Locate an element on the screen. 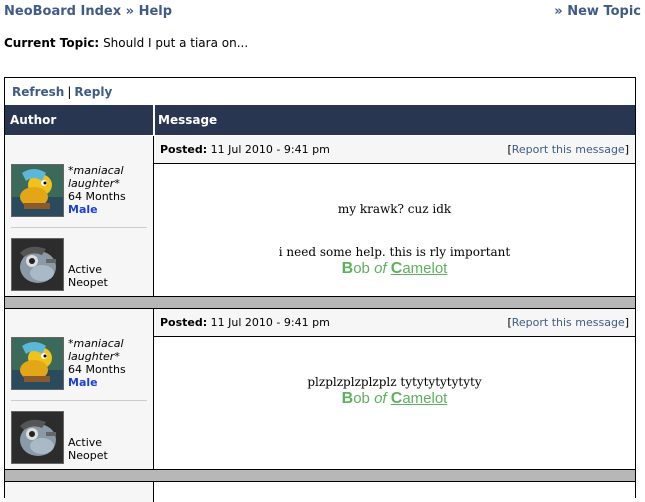 The width and height of the screenshot is (645, 502). author-cell is located at coordinates (79, 492).